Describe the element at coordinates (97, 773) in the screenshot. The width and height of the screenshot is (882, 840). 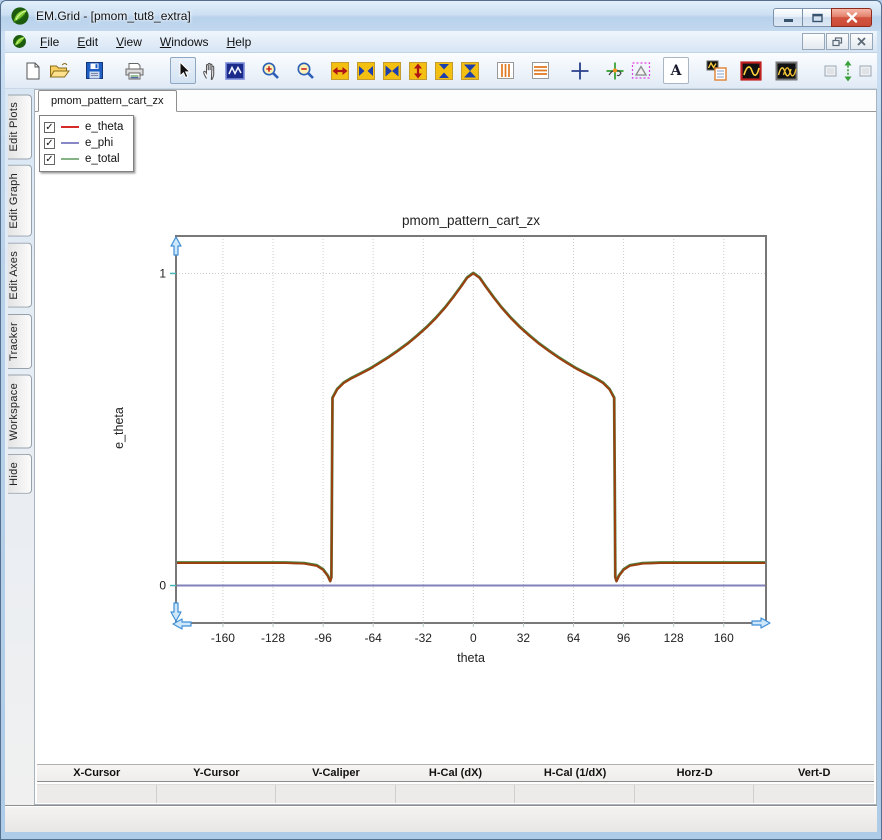
I see `header-x-cursor: X-Cursor` at that location.